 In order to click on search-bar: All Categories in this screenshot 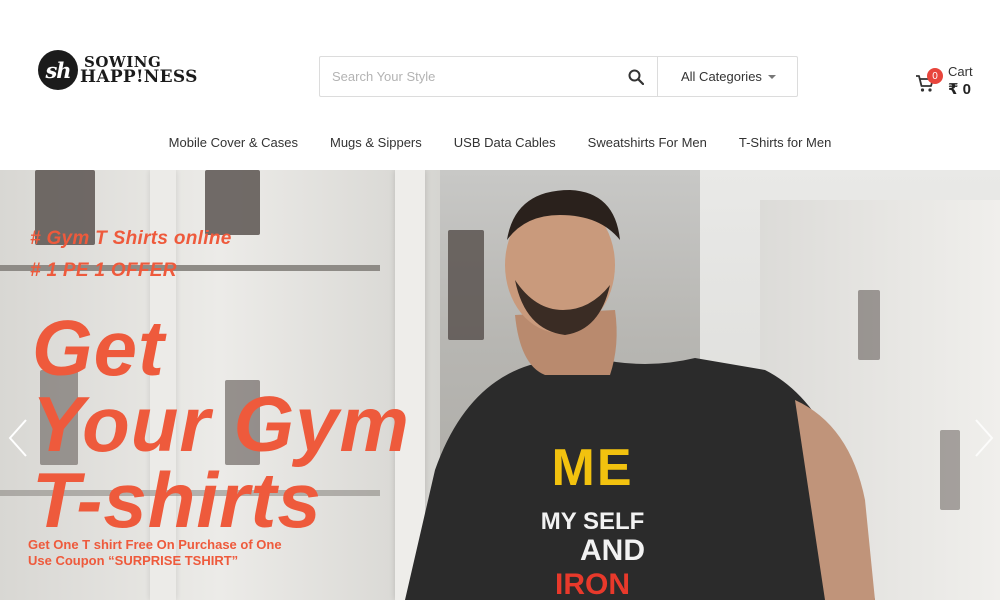, I will do `click(558, 76)`.